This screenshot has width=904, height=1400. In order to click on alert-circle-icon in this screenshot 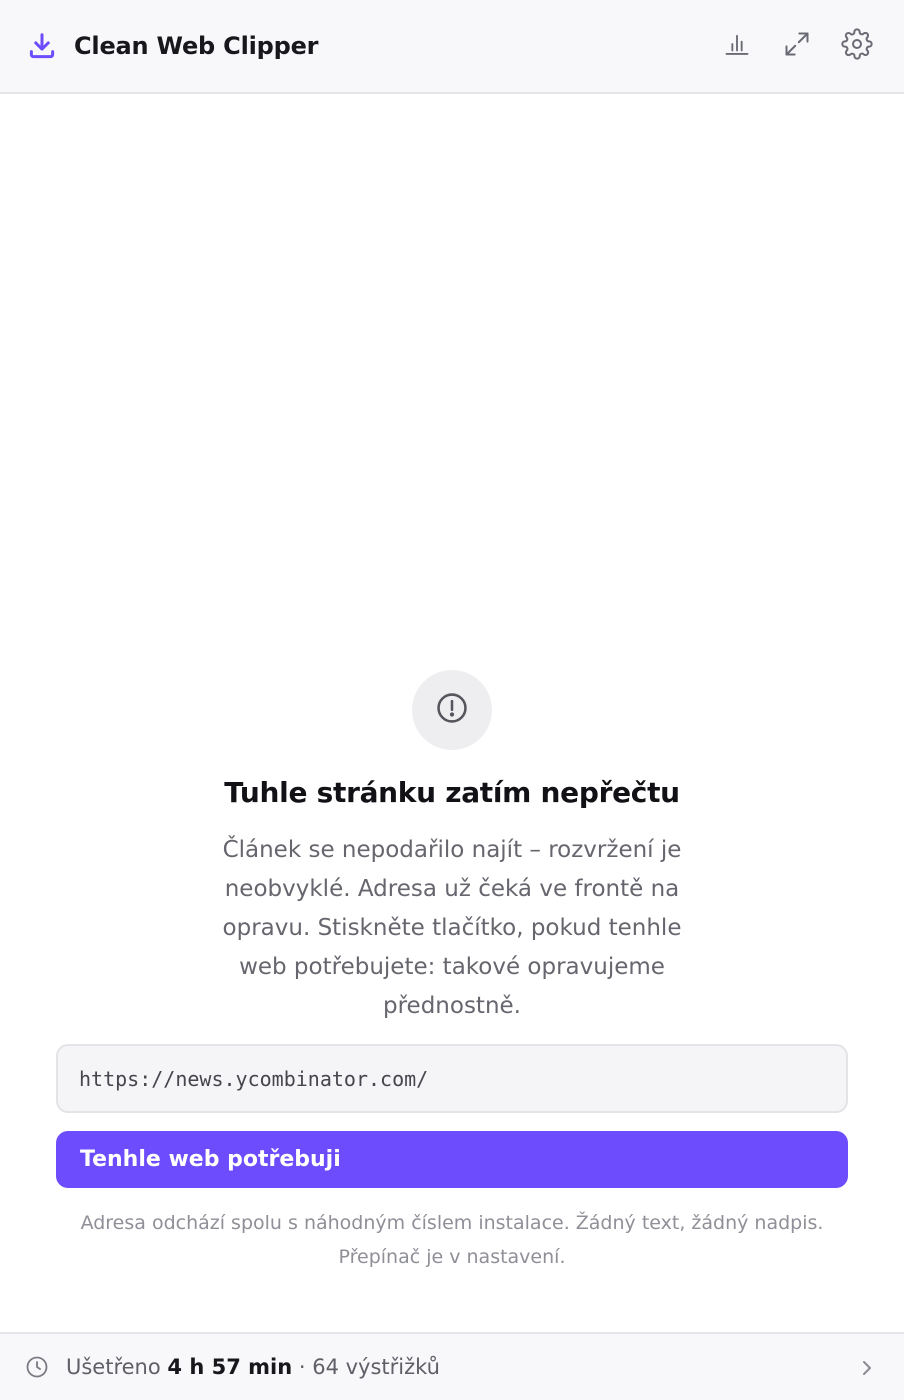, I will do `click(452, 710)`.